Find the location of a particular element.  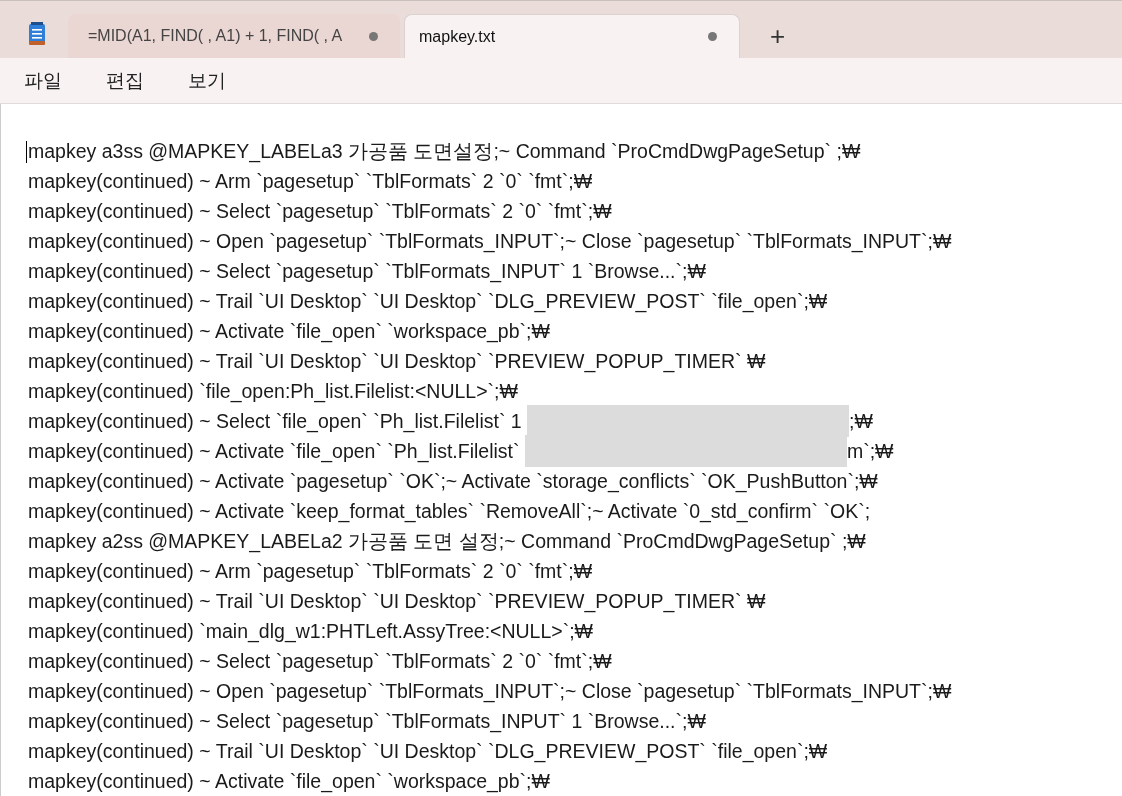

tab: mapkey.txt is located at coordinates (572, 36).